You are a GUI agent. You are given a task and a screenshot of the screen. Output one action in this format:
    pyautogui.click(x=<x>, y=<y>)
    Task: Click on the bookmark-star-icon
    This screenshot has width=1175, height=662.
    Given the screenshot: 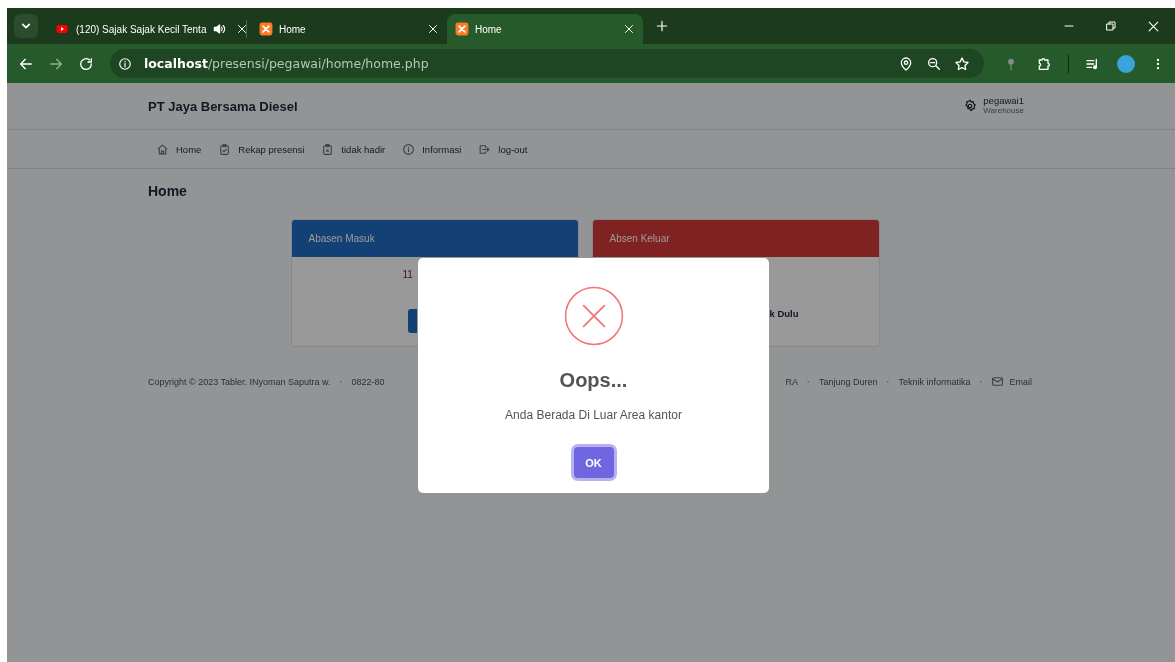 What is the action you would take?
    pyautogui.click(x=962, y=63)
    